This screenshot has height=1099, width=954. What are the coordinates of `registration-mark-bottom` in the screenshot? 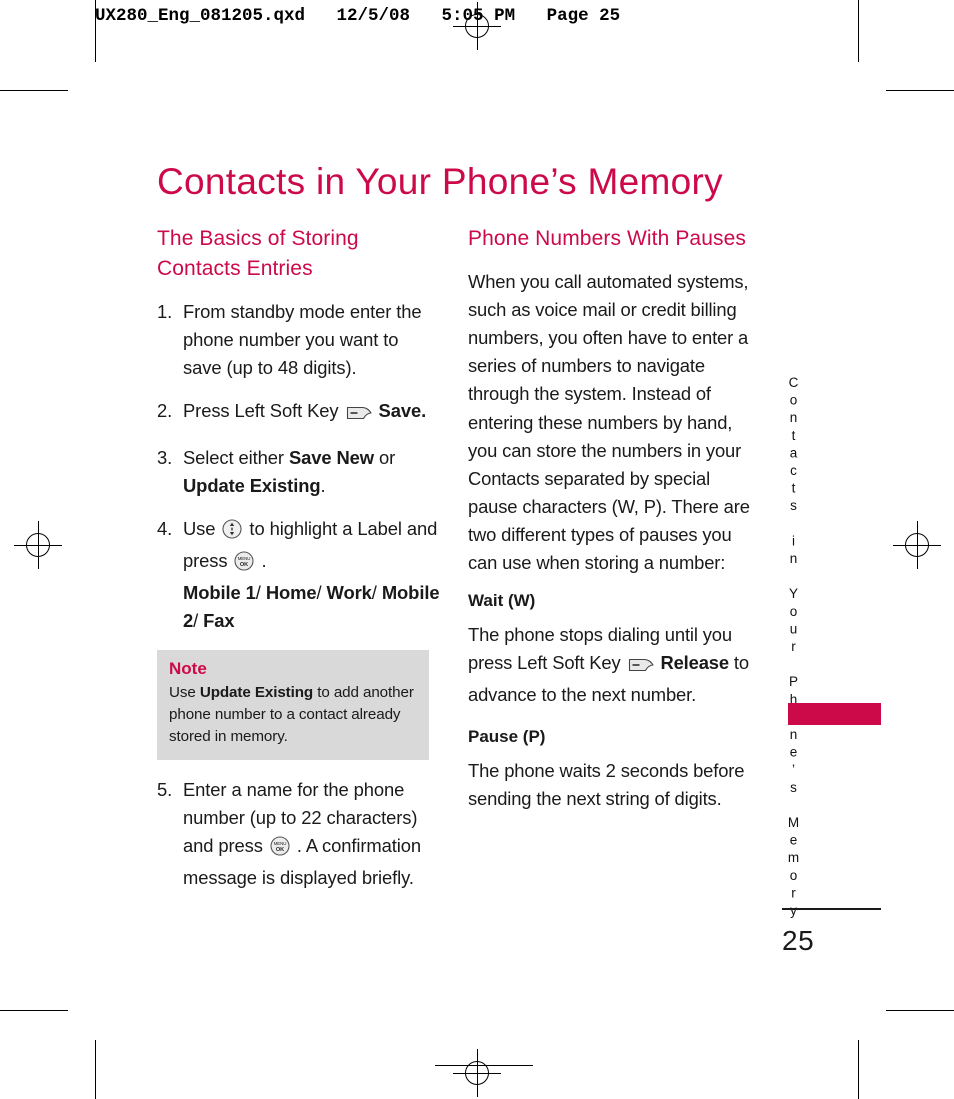 It's located at (477, 1073).